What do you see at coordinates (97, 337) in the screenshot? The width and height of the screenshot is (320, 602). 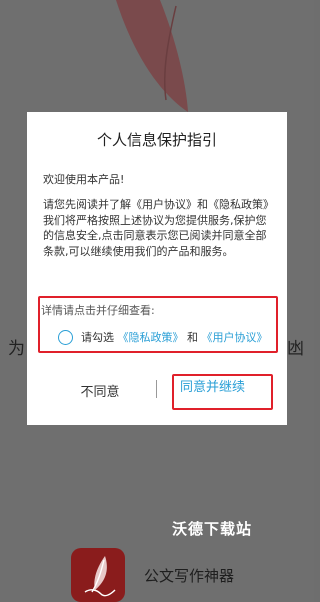 I see `consent-prefix: 请勾选` at bounding box center [97, 337].